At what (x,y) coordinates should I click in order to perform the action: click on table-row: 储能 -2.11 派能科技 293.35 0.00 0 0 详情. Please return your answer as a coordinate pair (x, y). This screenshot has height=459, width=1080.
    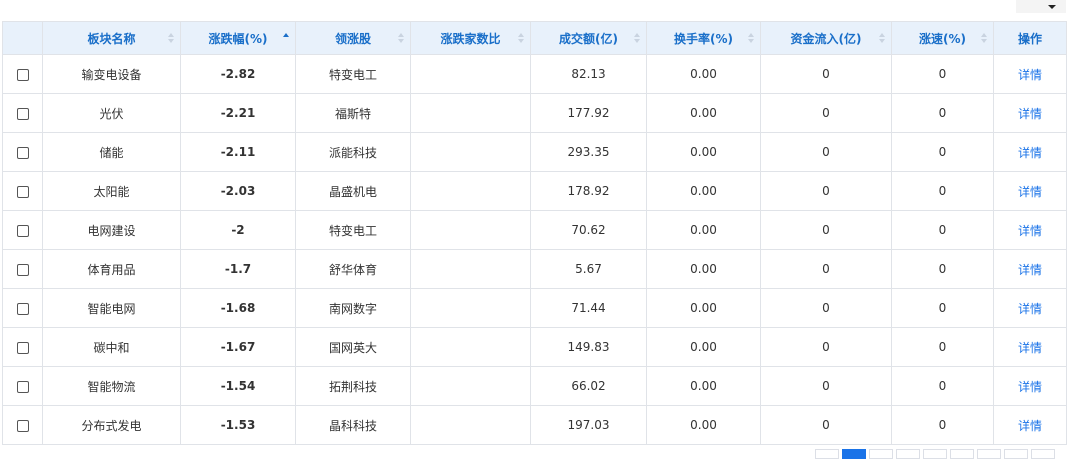
    Looking at the image, I should click on (534, 152).